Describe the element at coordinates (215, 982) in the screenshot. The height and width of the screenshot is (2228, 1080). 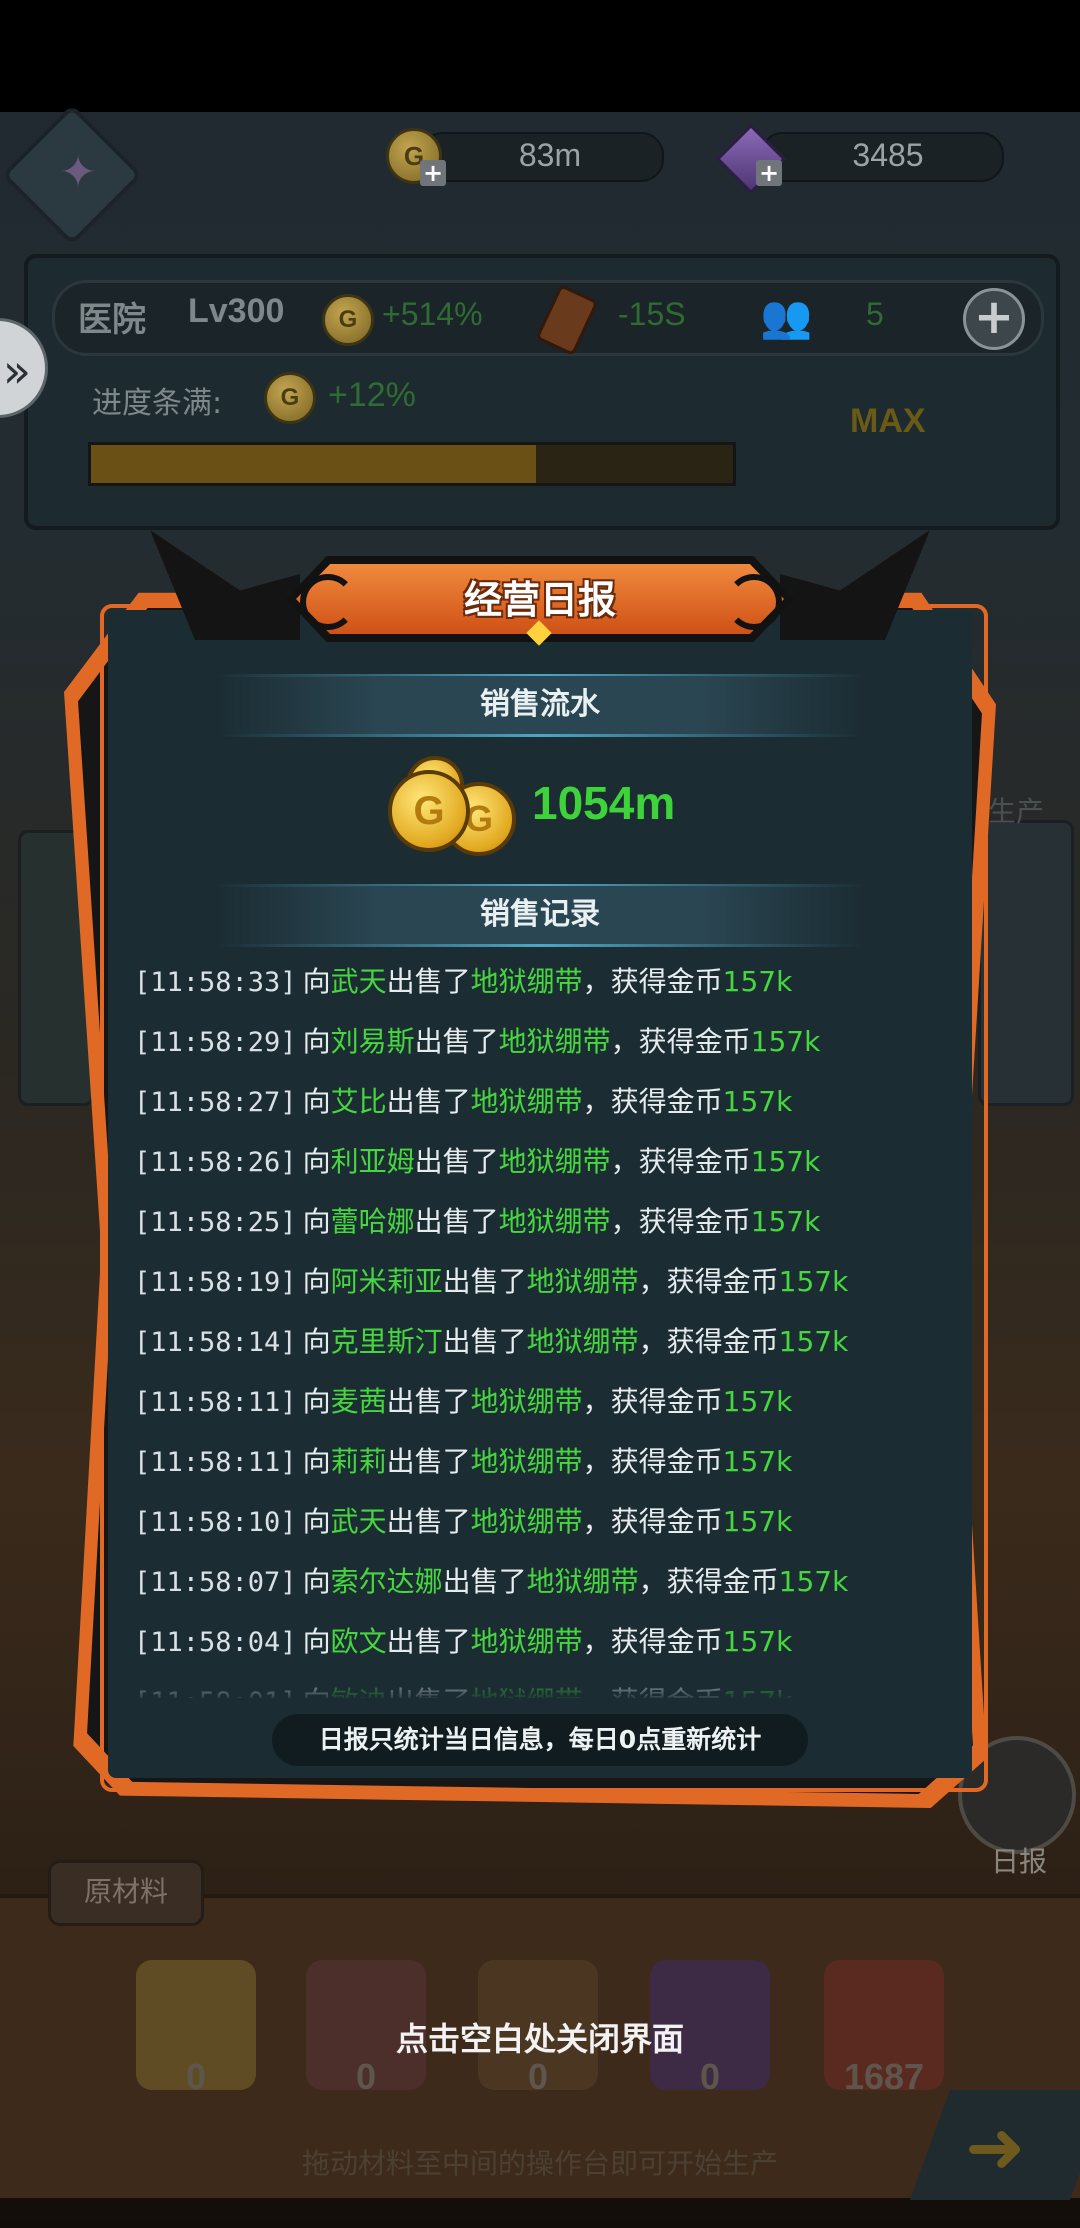
I see `record-time: [11:58:33]` at that location.